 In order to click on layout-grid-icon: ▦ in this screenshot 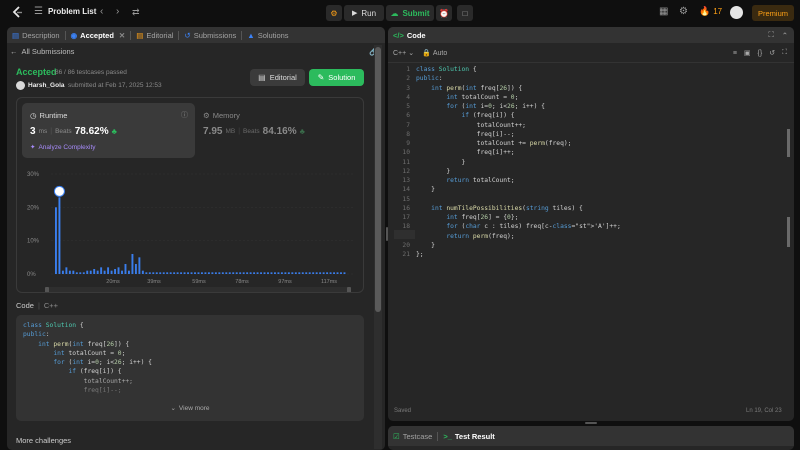, I will do `click(663, 11)`.